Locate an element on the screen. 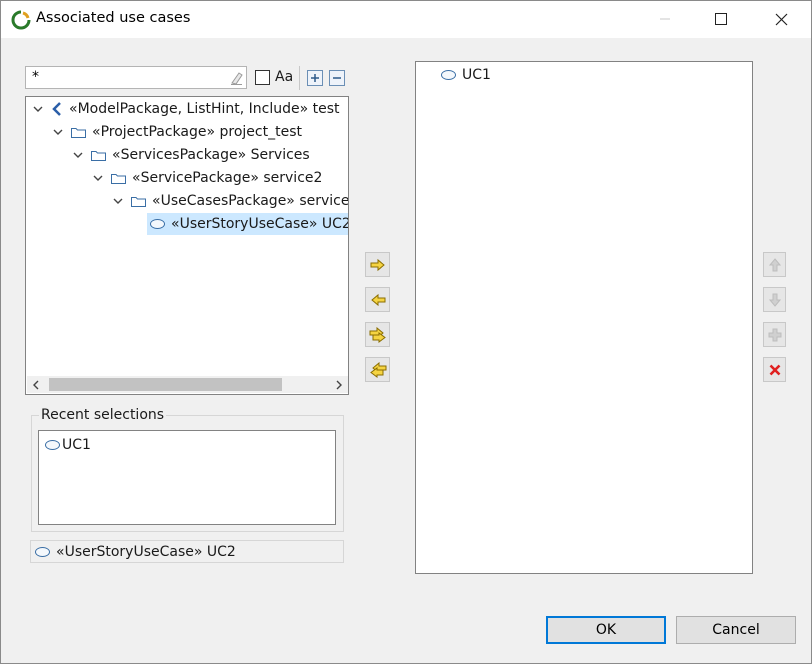 Image resolution: width=812 pixels, height=664 pixels. close-icon is located at coordinates (781, 19).